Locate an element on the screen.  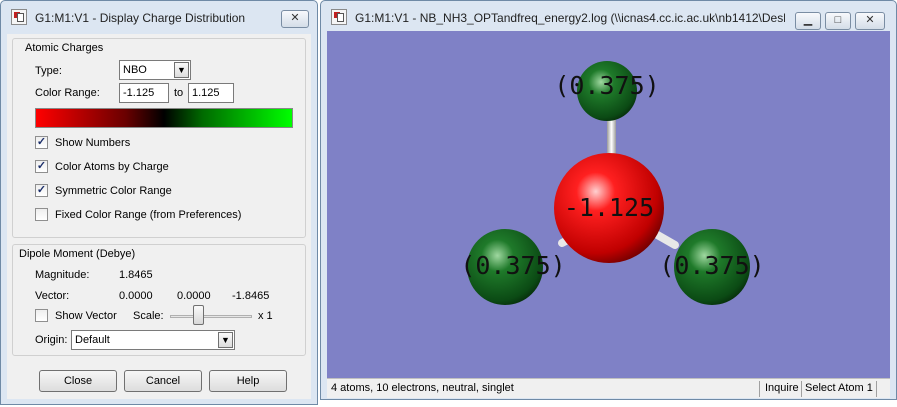
color-range-min-input: -1.125 is located at coordinates (144, 93).